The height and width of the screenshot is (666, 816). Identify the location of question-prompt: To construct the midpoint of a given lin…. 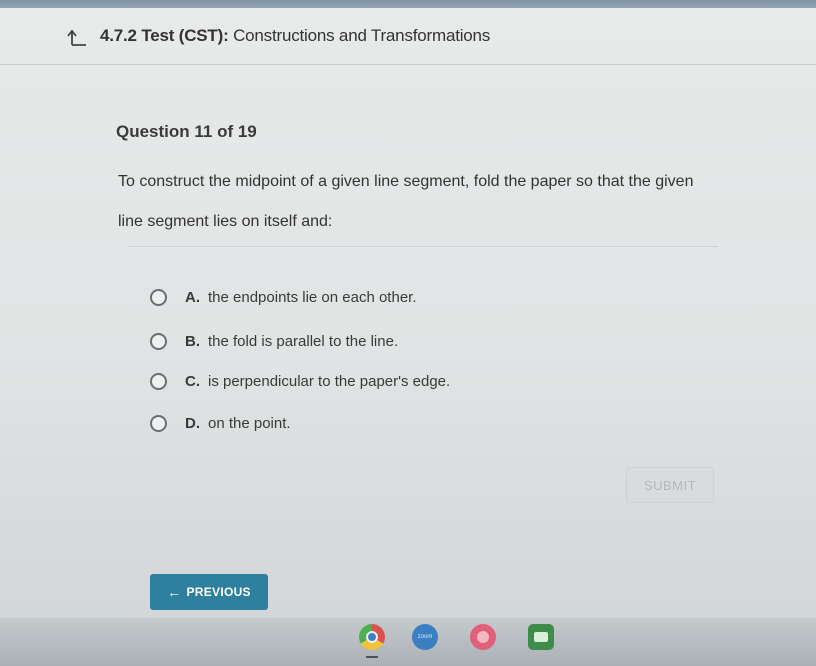
(406, 201).